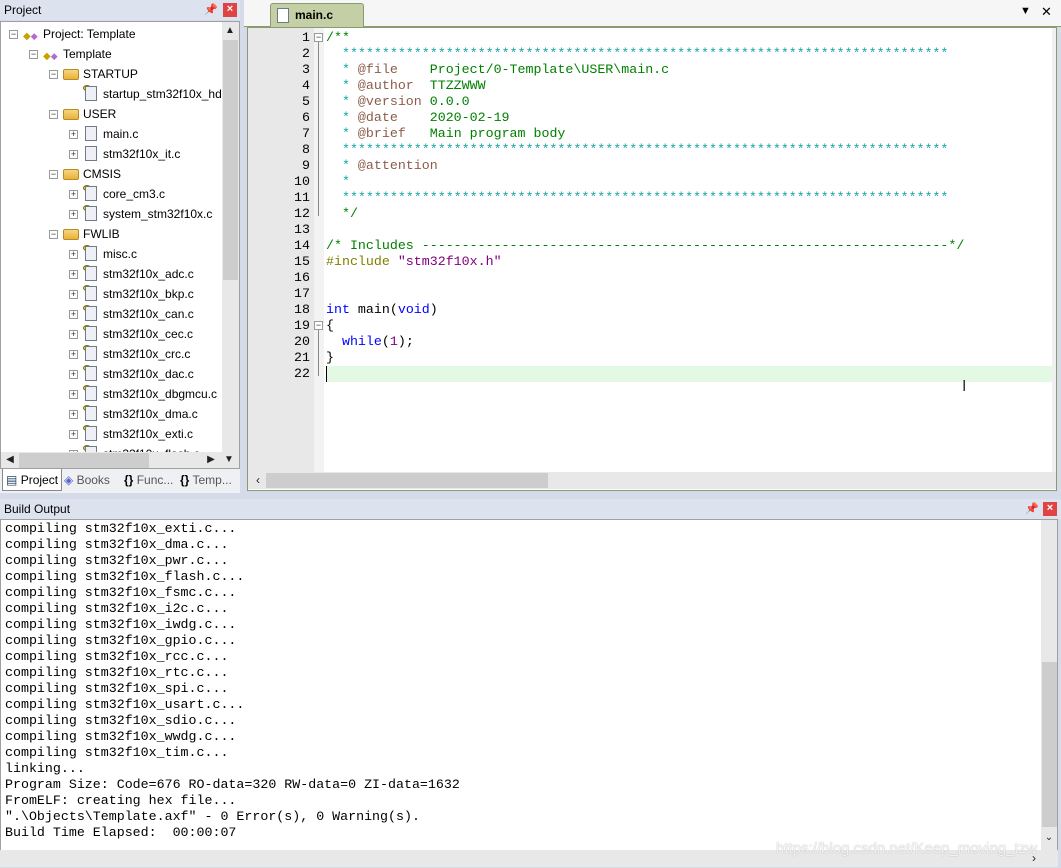 This screenshot has height=868, width=1061. What do you see at coordinates (1025, 11) in the screenshot?
I see `tab-dropdown-button: ▼` at bounding box center [1025, 11].